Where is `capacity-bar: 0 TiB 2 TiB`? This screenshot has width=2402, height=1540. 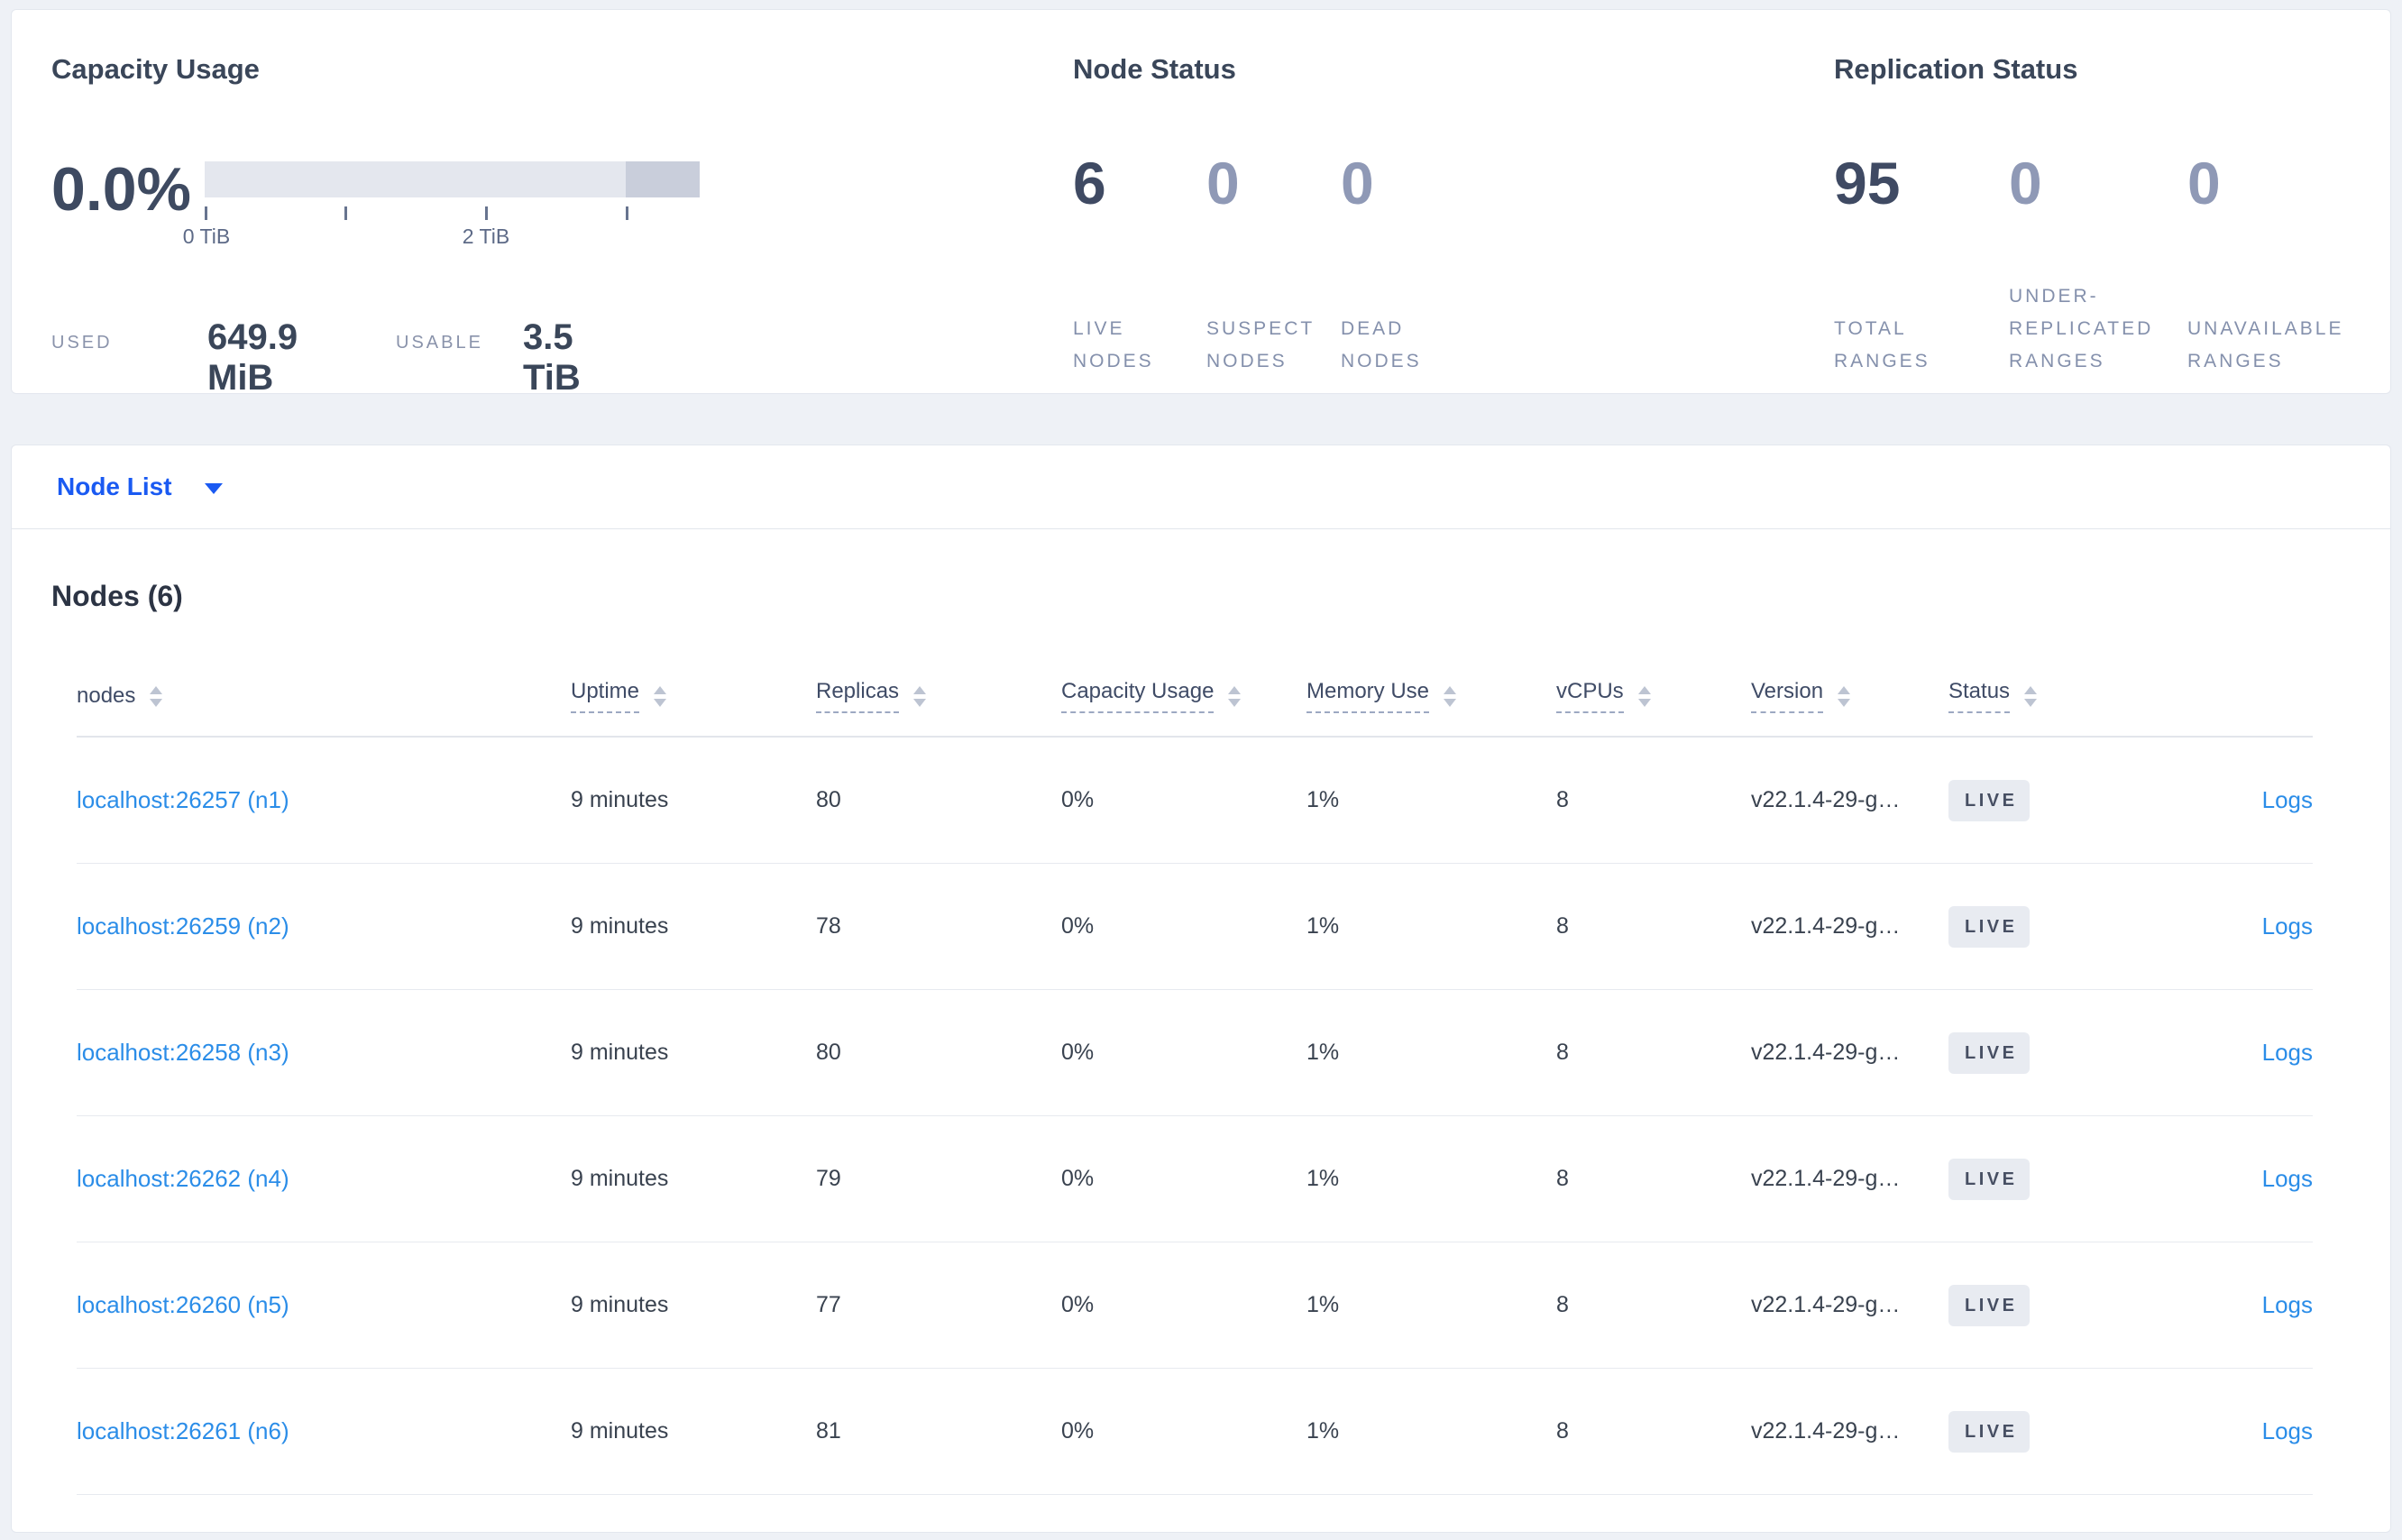 capacity-bar: 0 TiB 2 TiB is located at coordinates (441, 206).